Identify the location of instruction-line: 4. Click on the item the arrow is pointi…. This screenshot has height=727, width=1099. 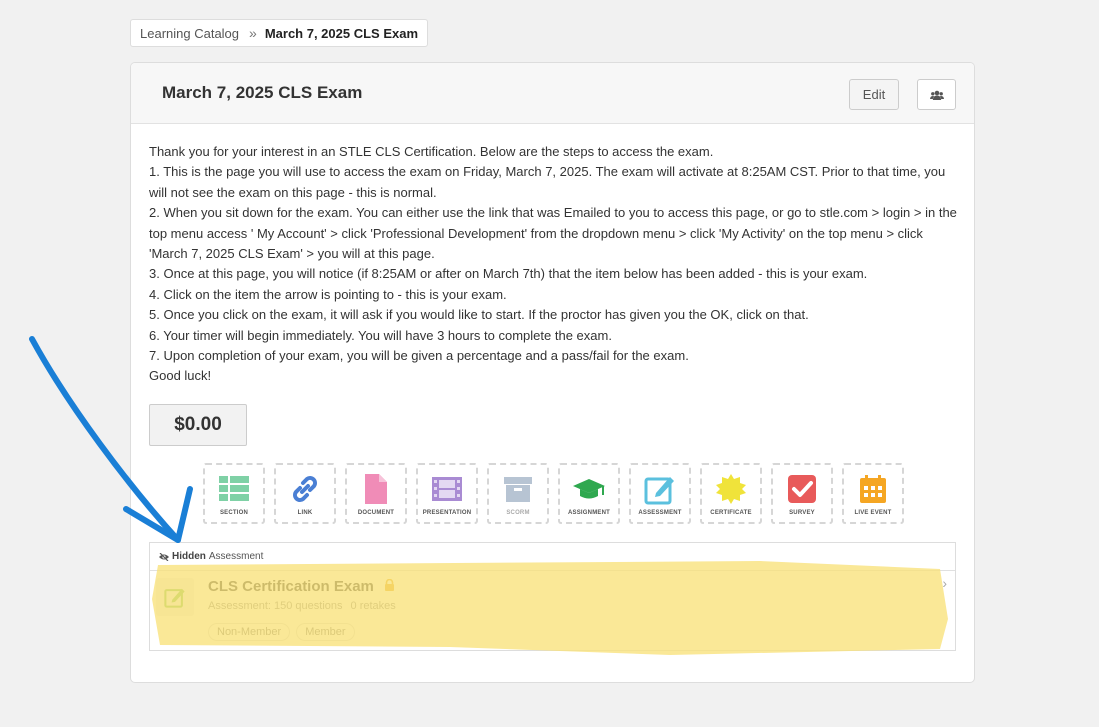
(328, 294).